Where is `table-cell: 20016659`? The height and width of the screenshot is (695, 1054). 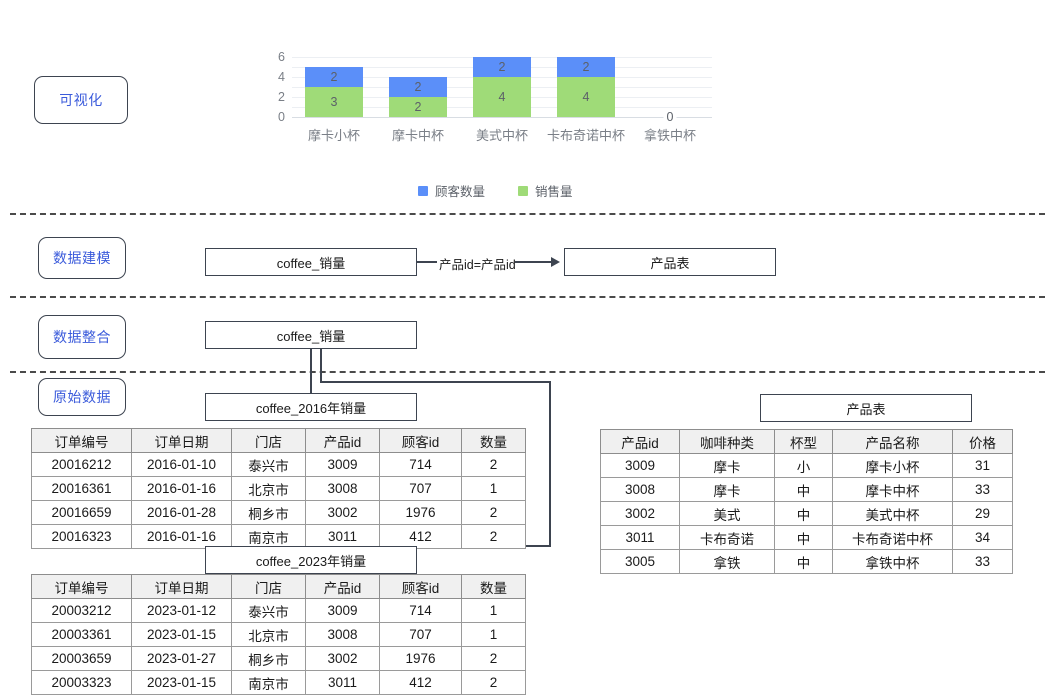 table-cell: 20016659 is located at coordinates (81, 512).